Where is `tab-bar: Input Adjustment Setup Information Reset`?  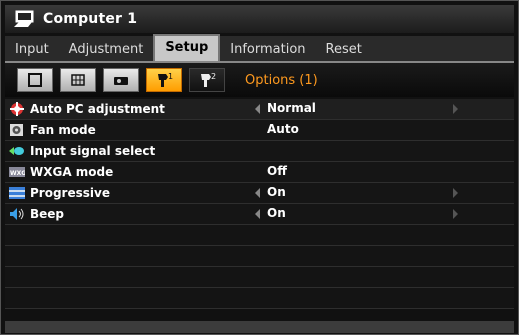
tab-bar: Input Adjustment Setup Information Reset is located at coordinates (259, 47).